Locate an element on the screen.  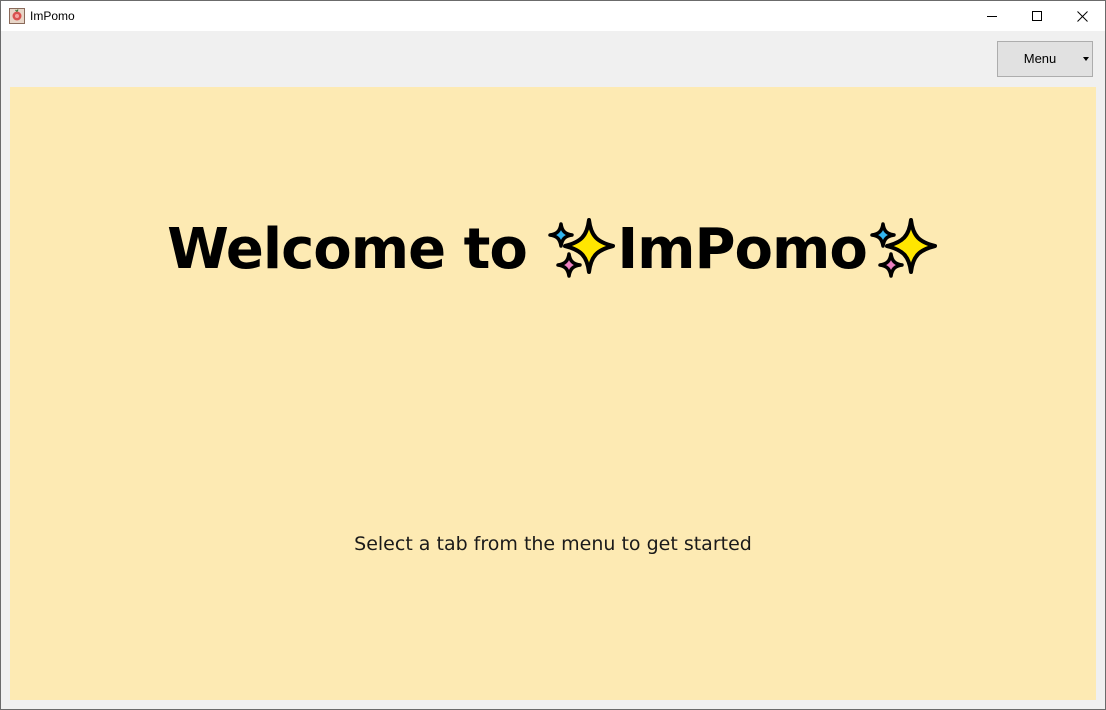
menu-button-label: Menu is located at coordinates (1040, 58).